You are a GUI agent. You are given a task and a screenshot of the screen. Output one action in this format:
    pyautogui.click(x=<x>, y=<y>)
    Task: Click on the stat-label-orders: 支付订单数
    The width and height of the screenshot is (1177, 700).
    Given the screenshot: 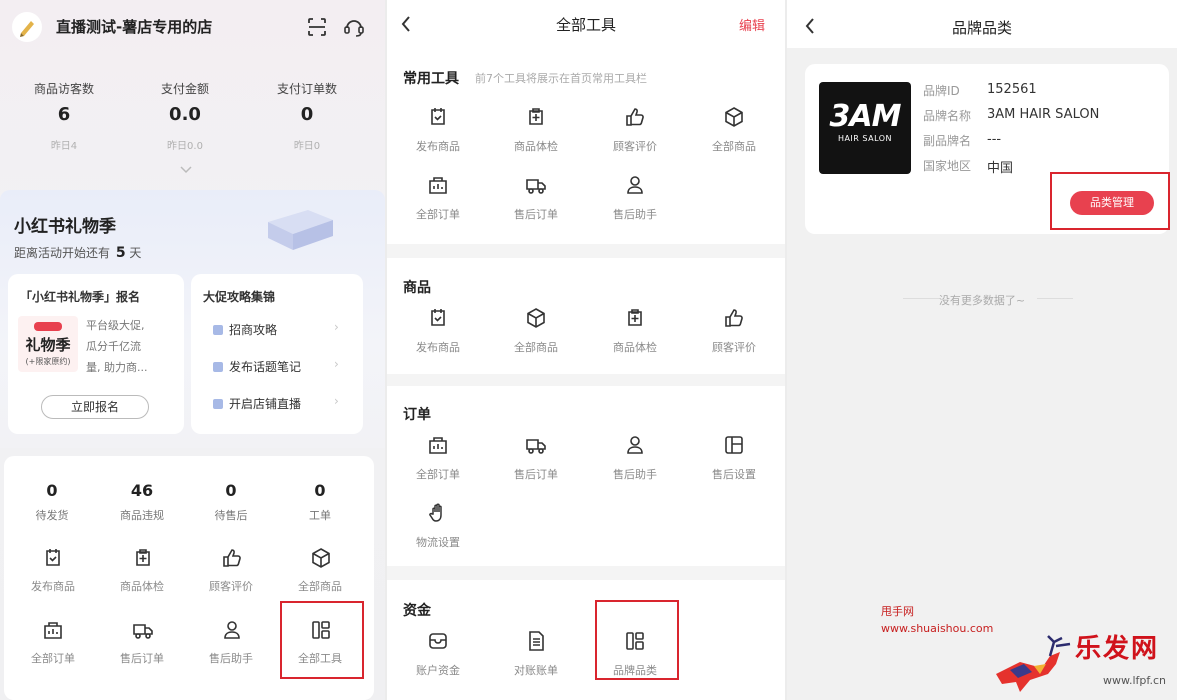 What is the action you would take?
    pyautogui.click(x=306, y=89)
    